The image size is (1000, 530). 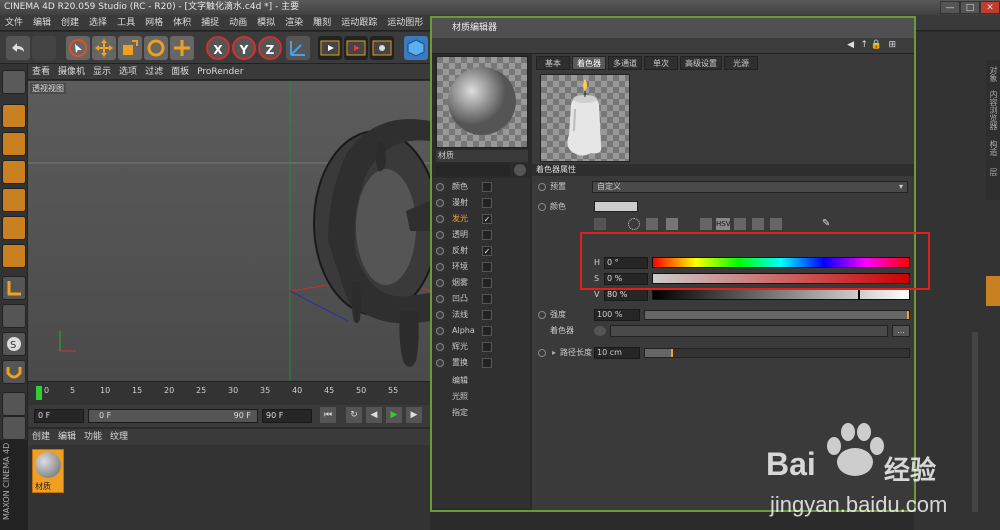 I want to click on transform-tool-icon, so click(x=182, y=48).